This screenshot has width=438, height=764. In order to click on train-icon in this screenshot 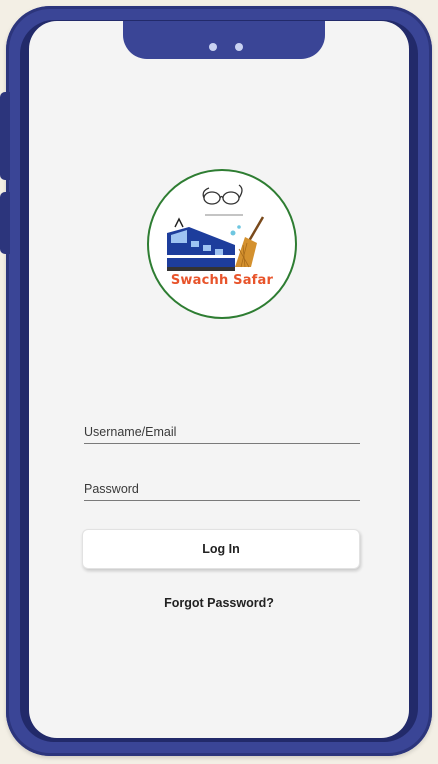, I will do `click(201, 244)`.